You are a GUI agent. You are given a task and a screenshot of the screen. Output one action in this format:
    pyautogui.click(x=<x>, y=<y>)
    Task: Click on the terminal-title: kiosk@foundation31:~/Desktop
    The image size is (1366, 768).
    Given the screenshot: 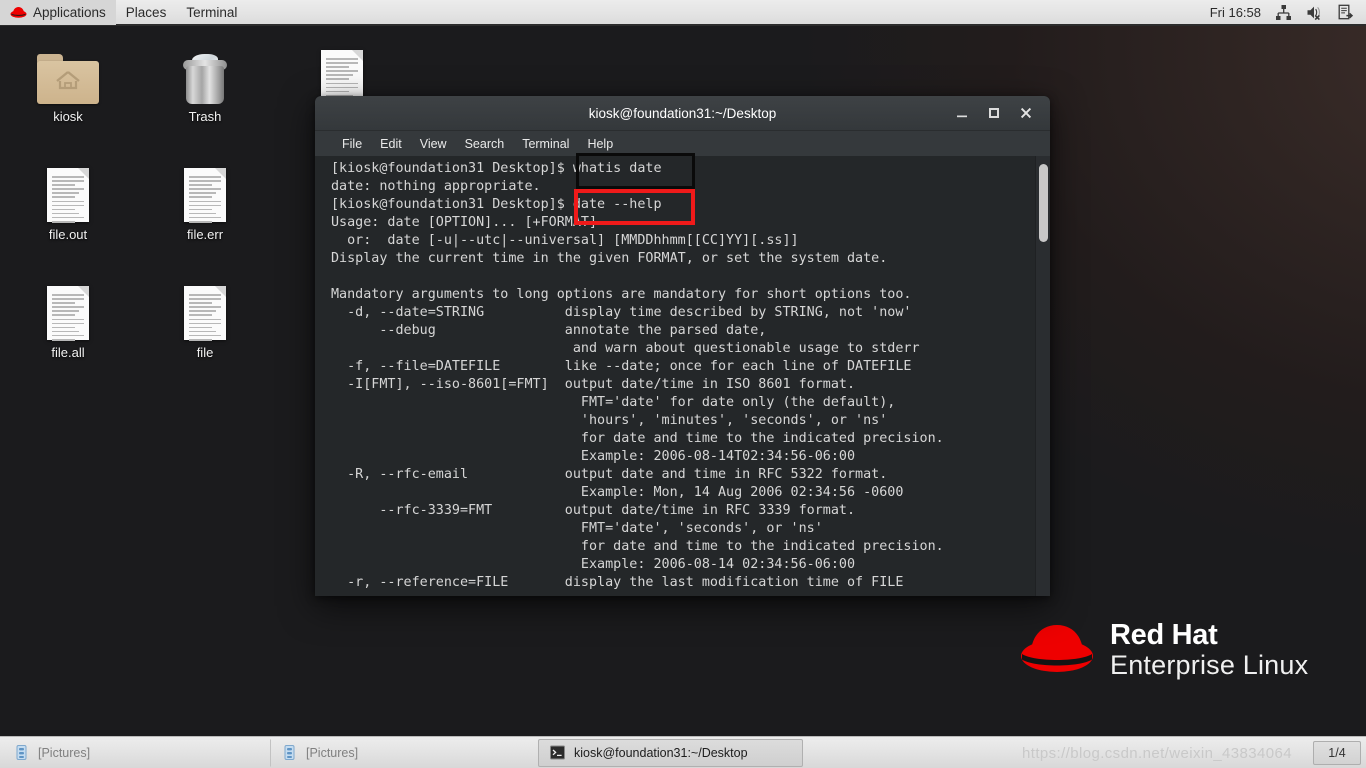 What is the action you would take?
    pyautogui.click(x=682, y=113)
    